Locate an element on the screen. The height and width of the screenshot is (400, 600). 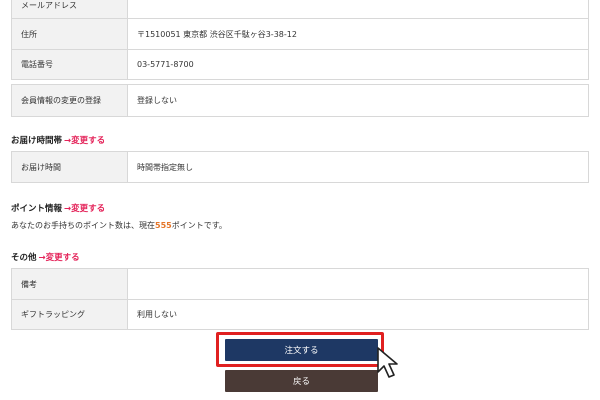
other-change-link: →変更する is located at coordinates (59, 258).